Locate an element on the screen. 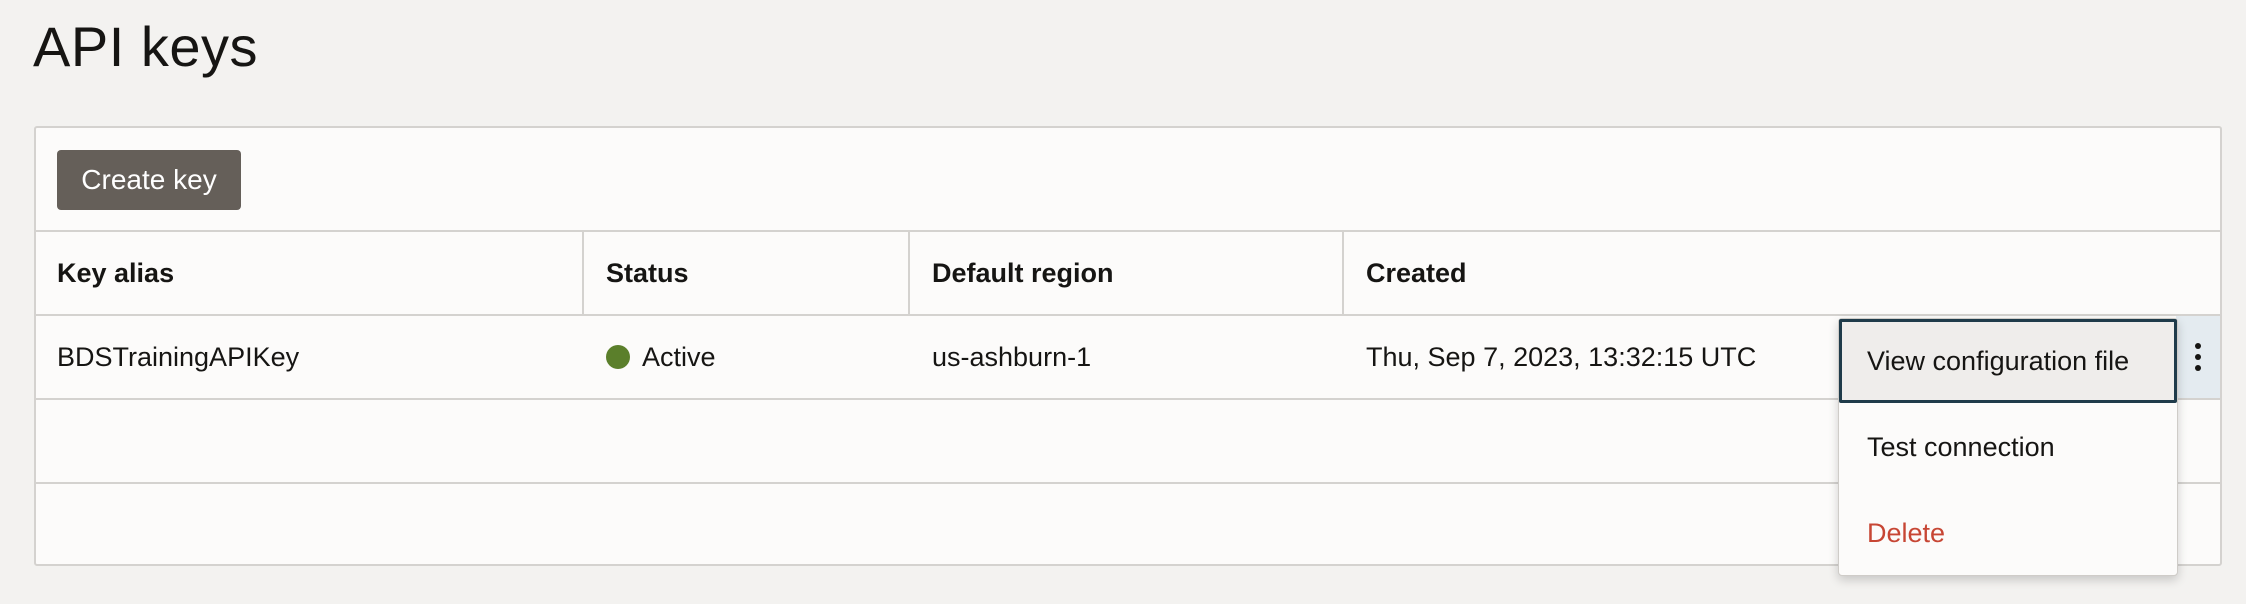 This screenshot has height=604, width=2246. page-title: API keys is located at coordinates (145, 46).